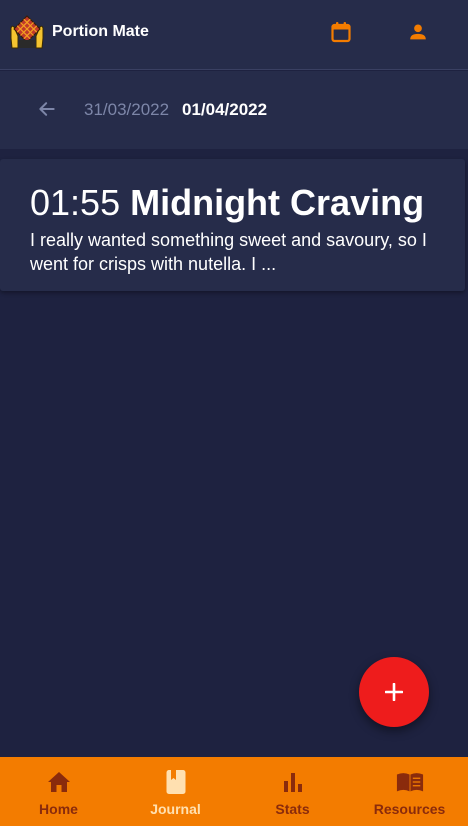 Image resolution: width=468 pixels, height=826 pixels. I want to click on person-icon, so click(418, 32).